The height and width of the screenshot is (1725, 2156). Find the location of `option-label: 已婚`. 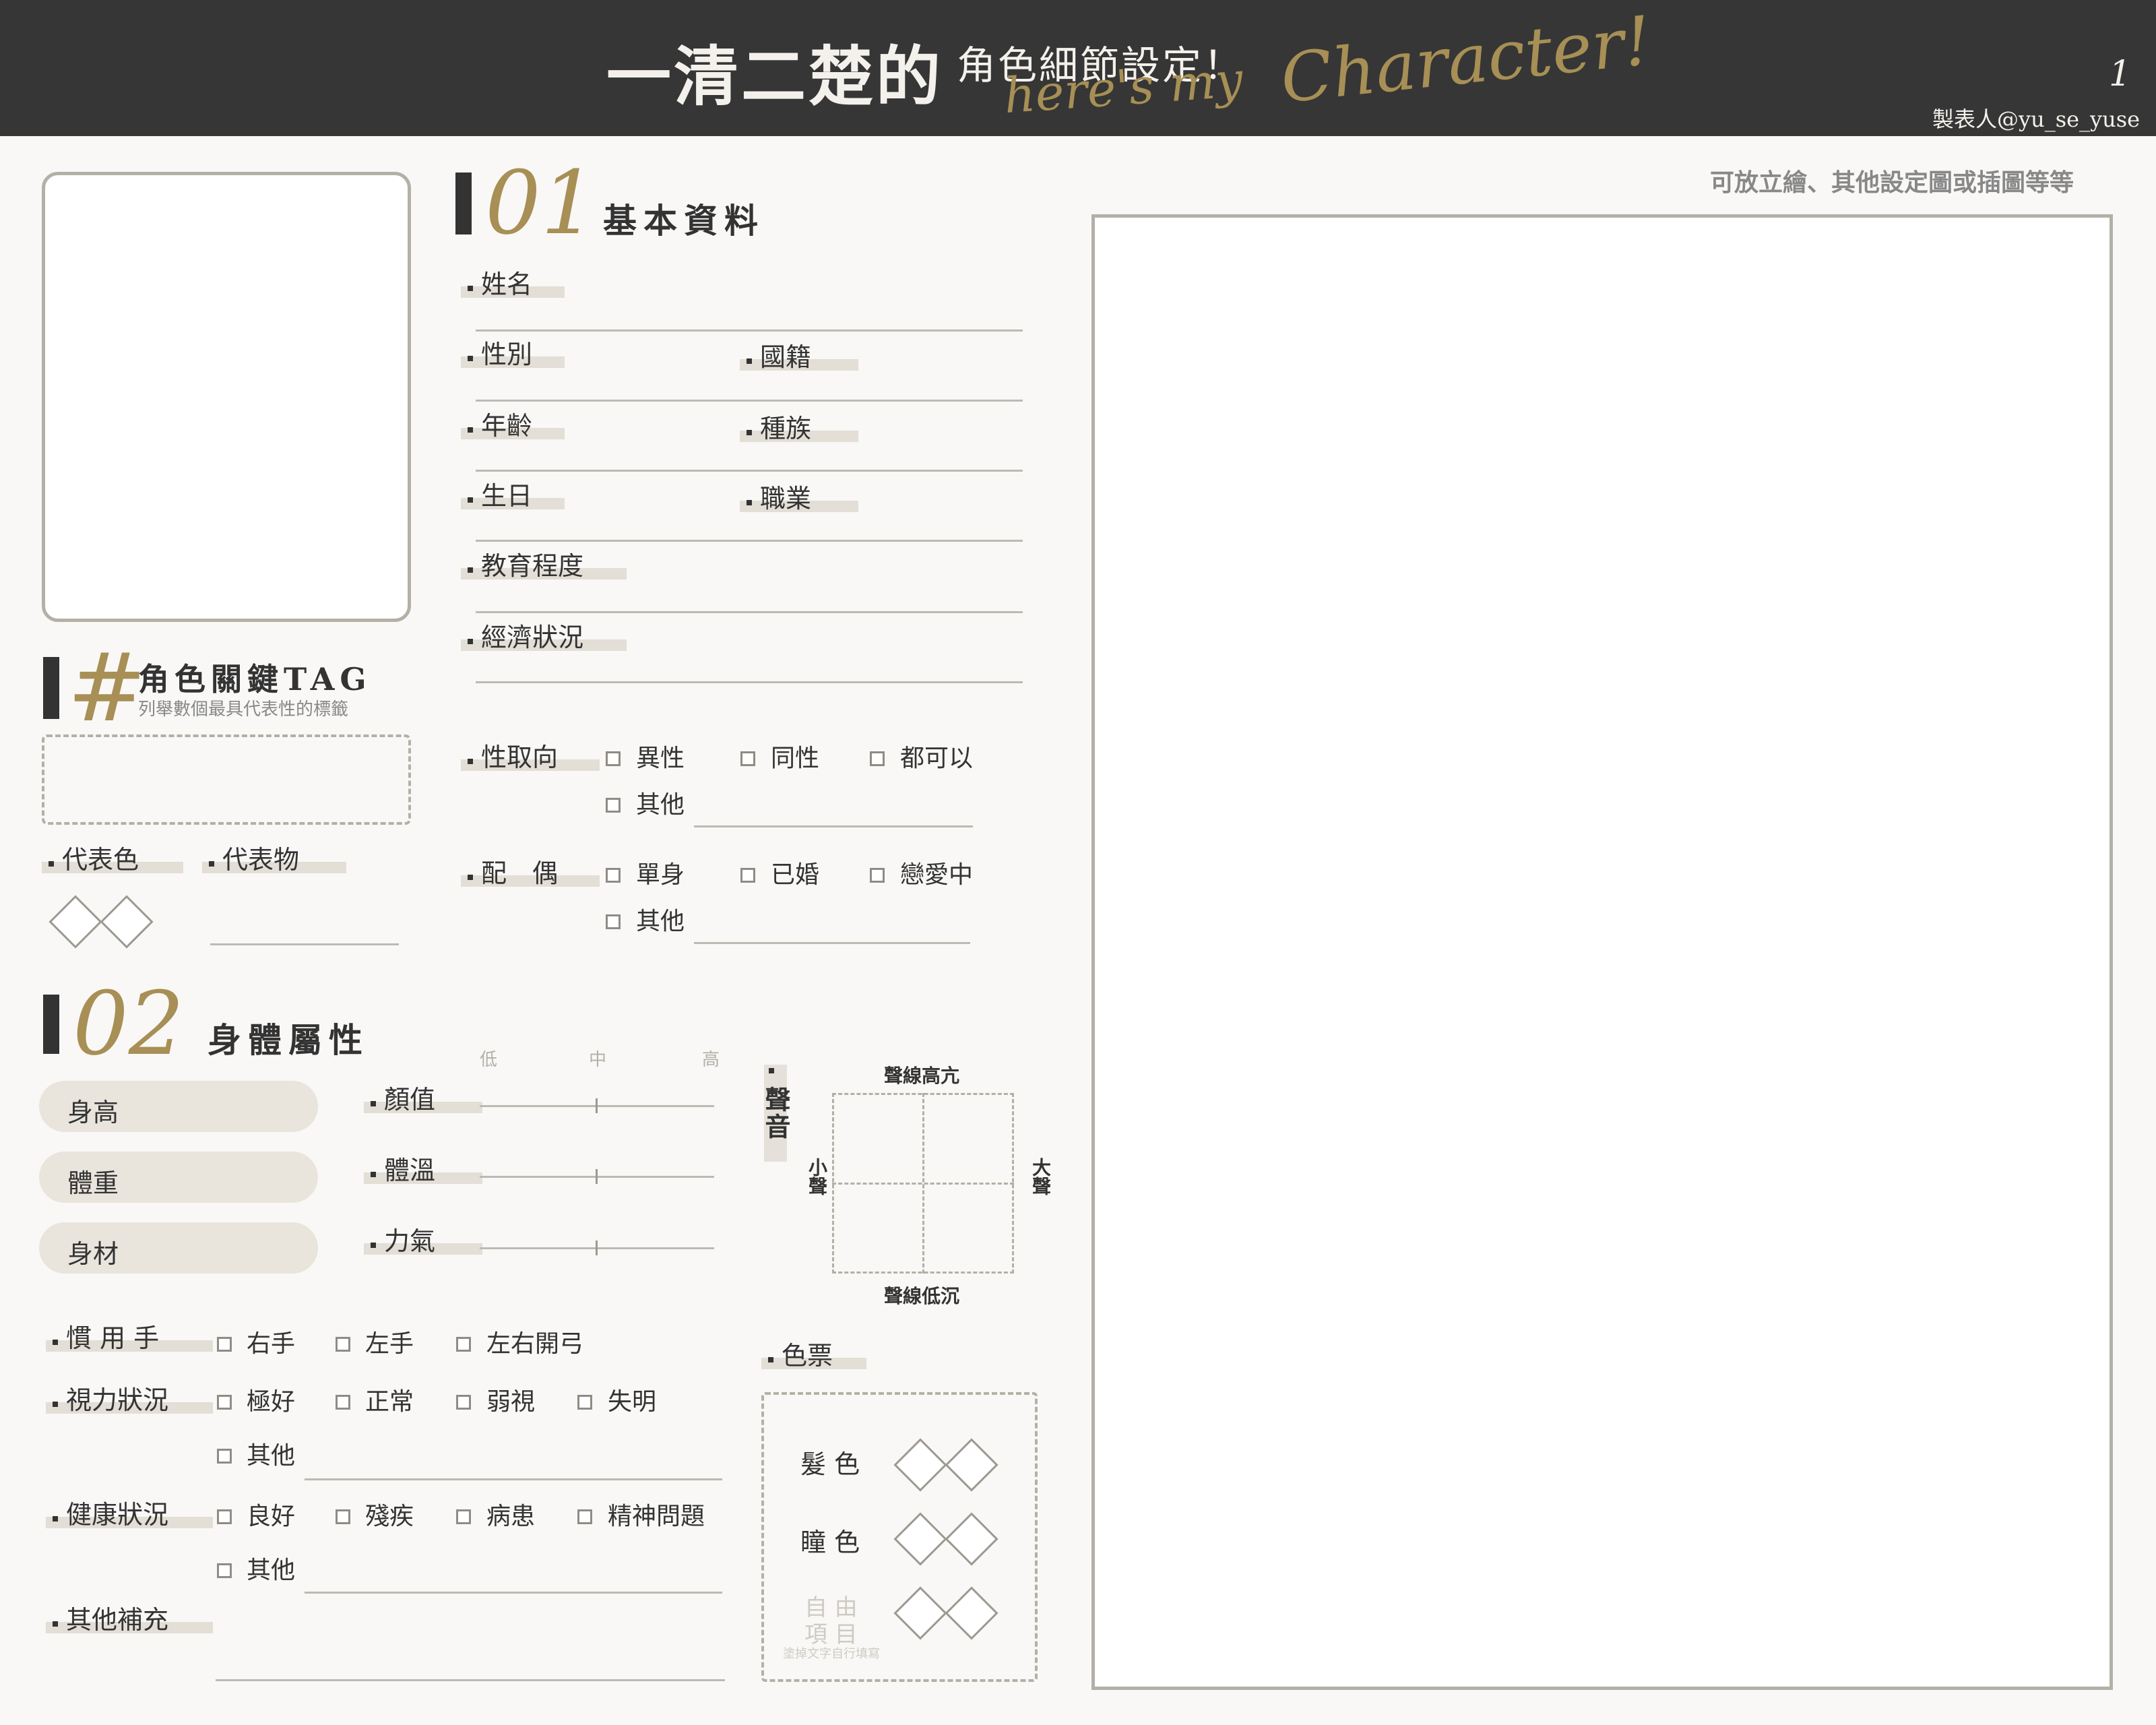

option-label: 已婚 is located at coordinates (795, 875).